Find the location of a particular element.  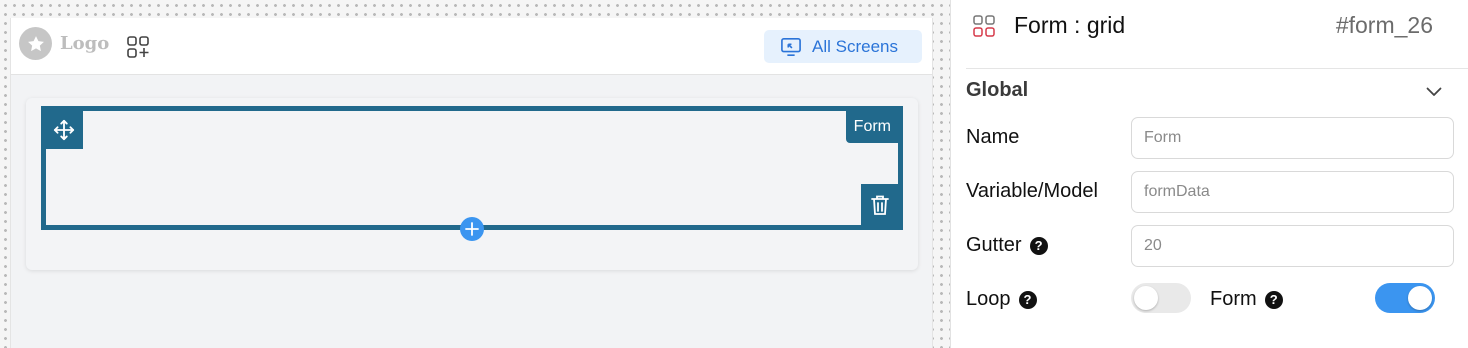

loop-label-text: Loop is located at coordinates (988, 299).